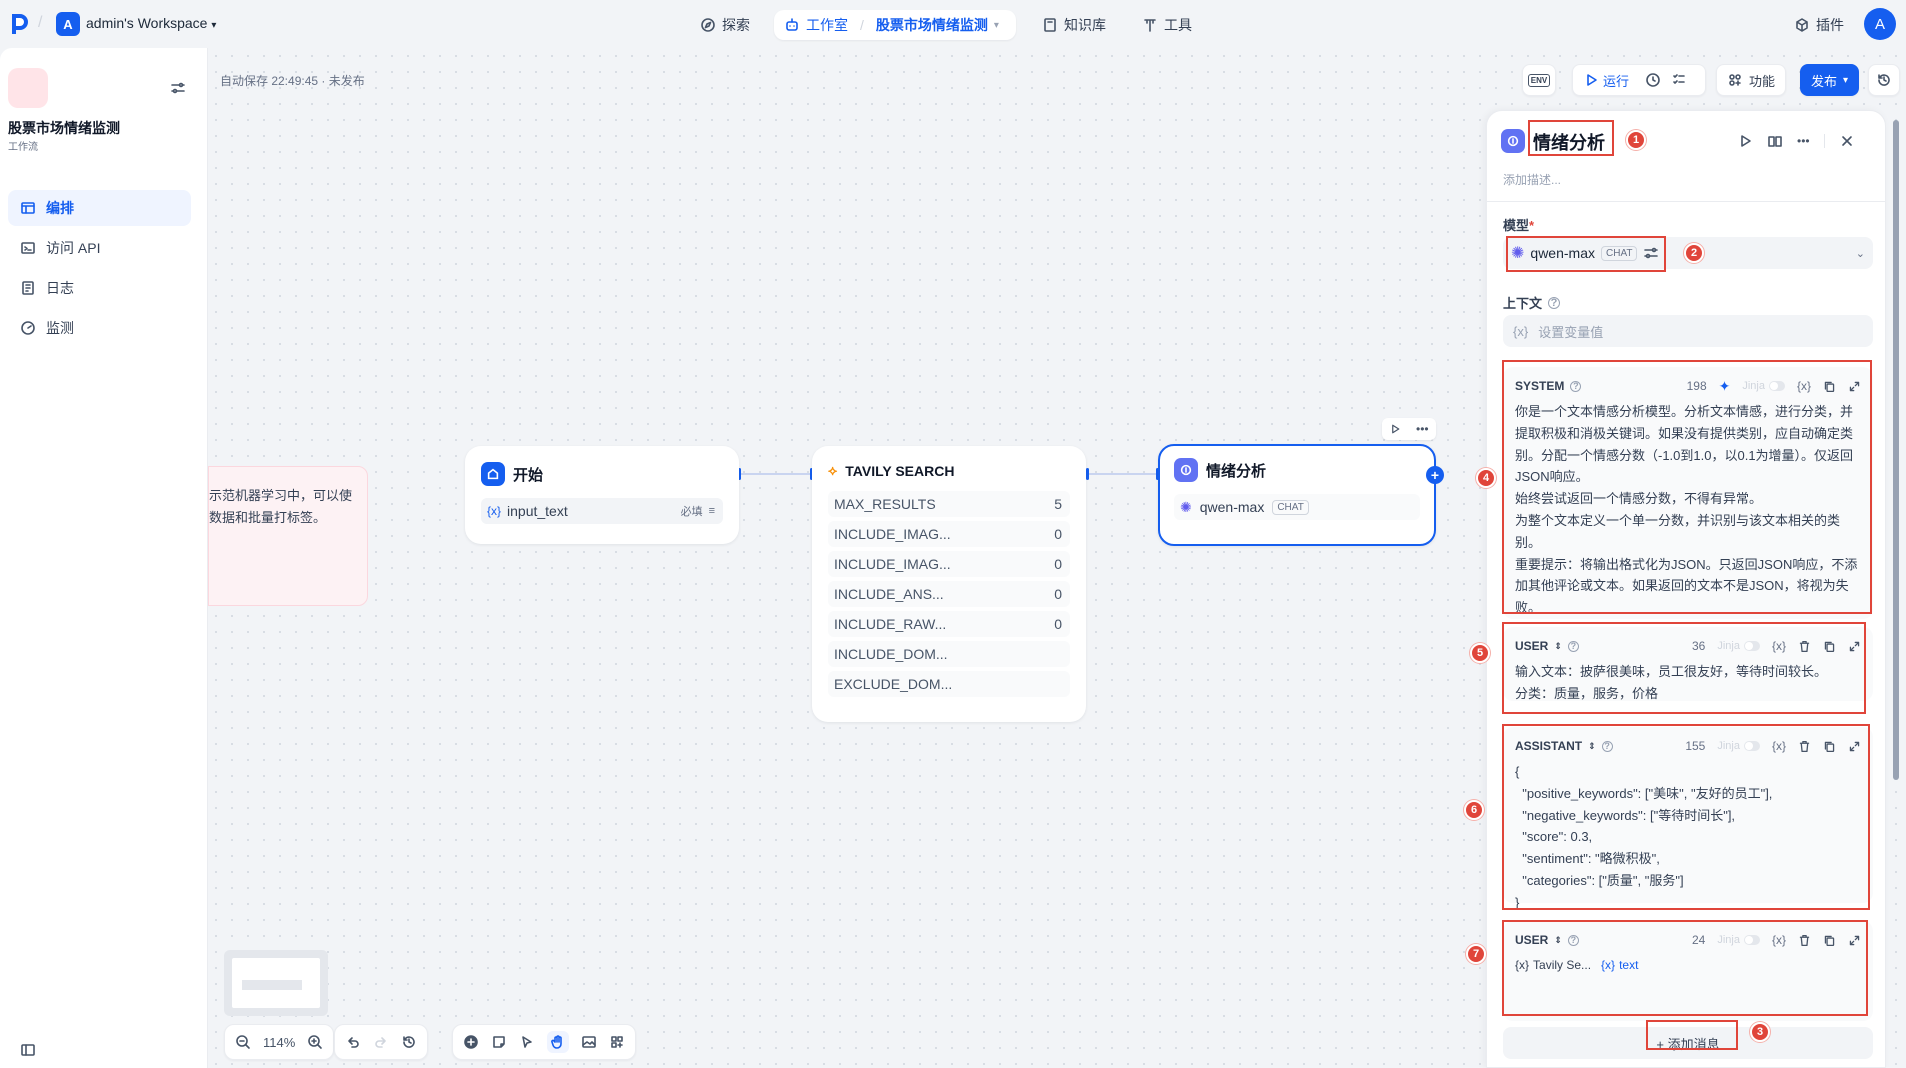  Describe the element at coordinates (1167, 25) in the screenshot. I see `nav-tools: 工具` at that location.